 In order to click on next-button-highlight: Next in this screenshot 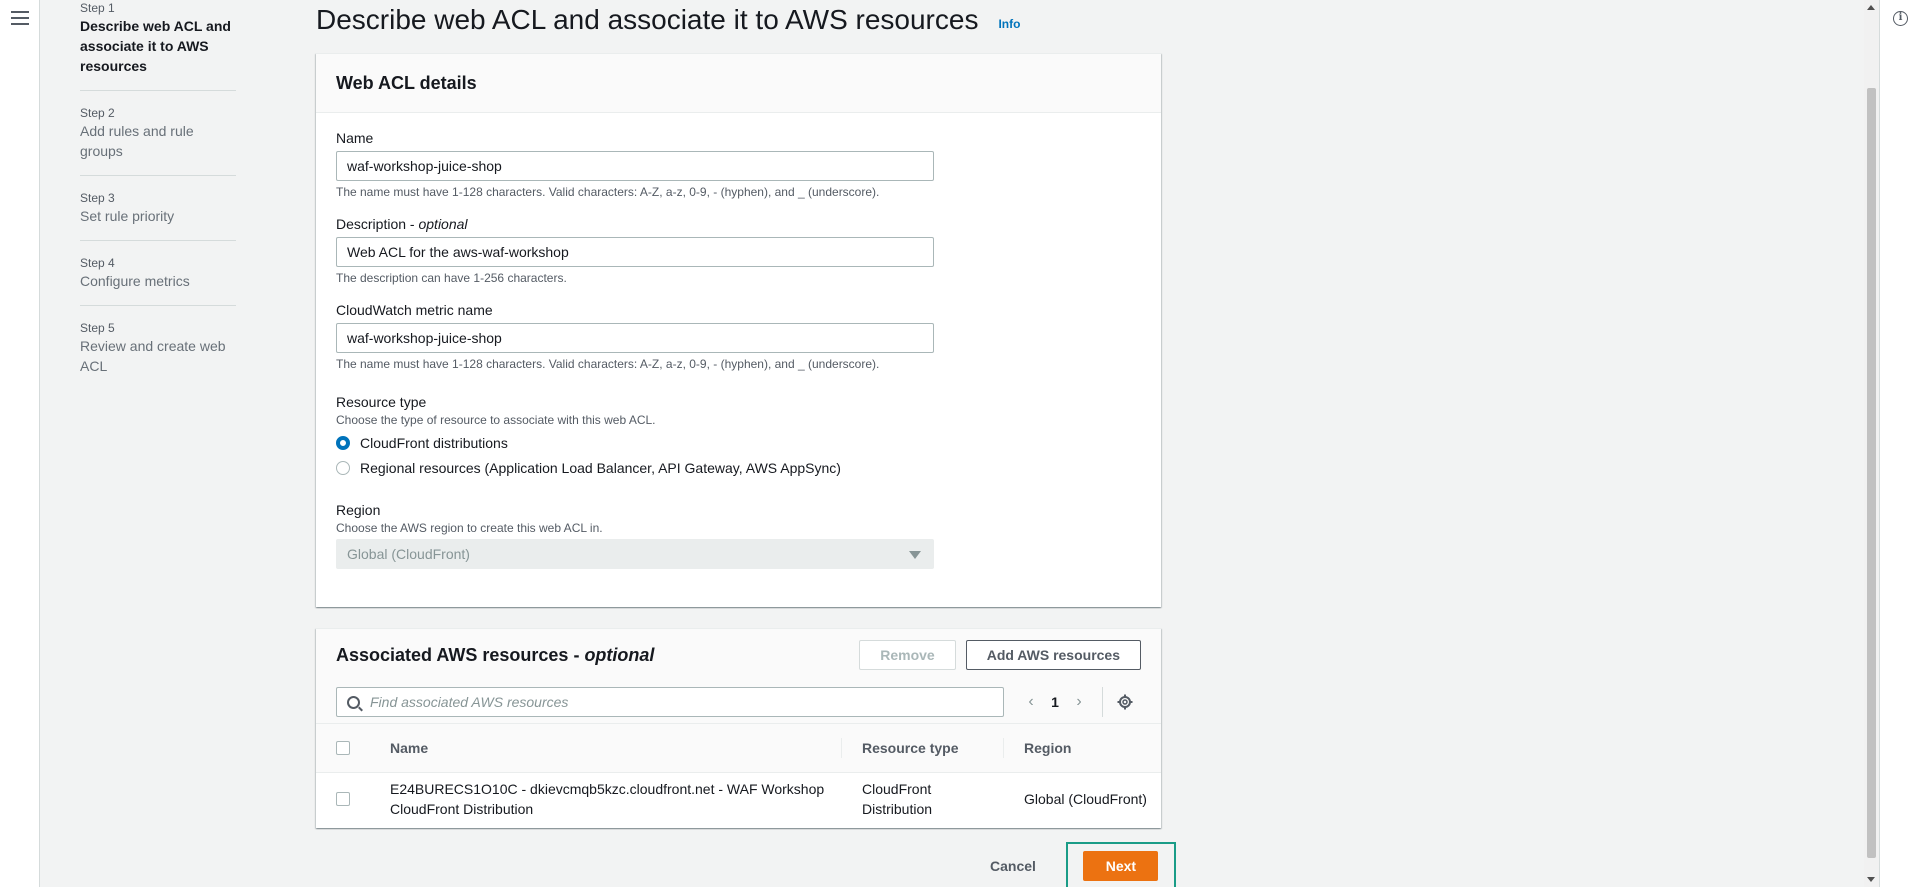, I will do `click(1120, 864)`.